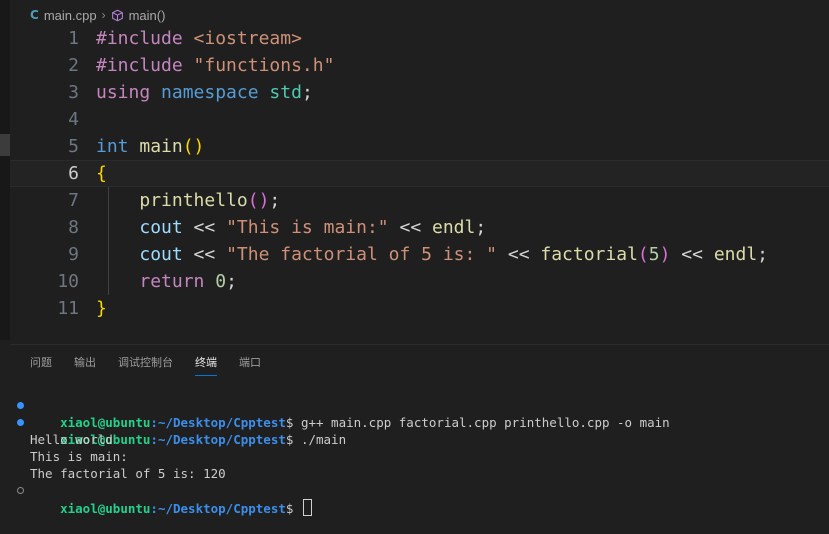 This screenshot has height=534, width=829. I want to click on panel-tab: 输出, so click(85, 365).